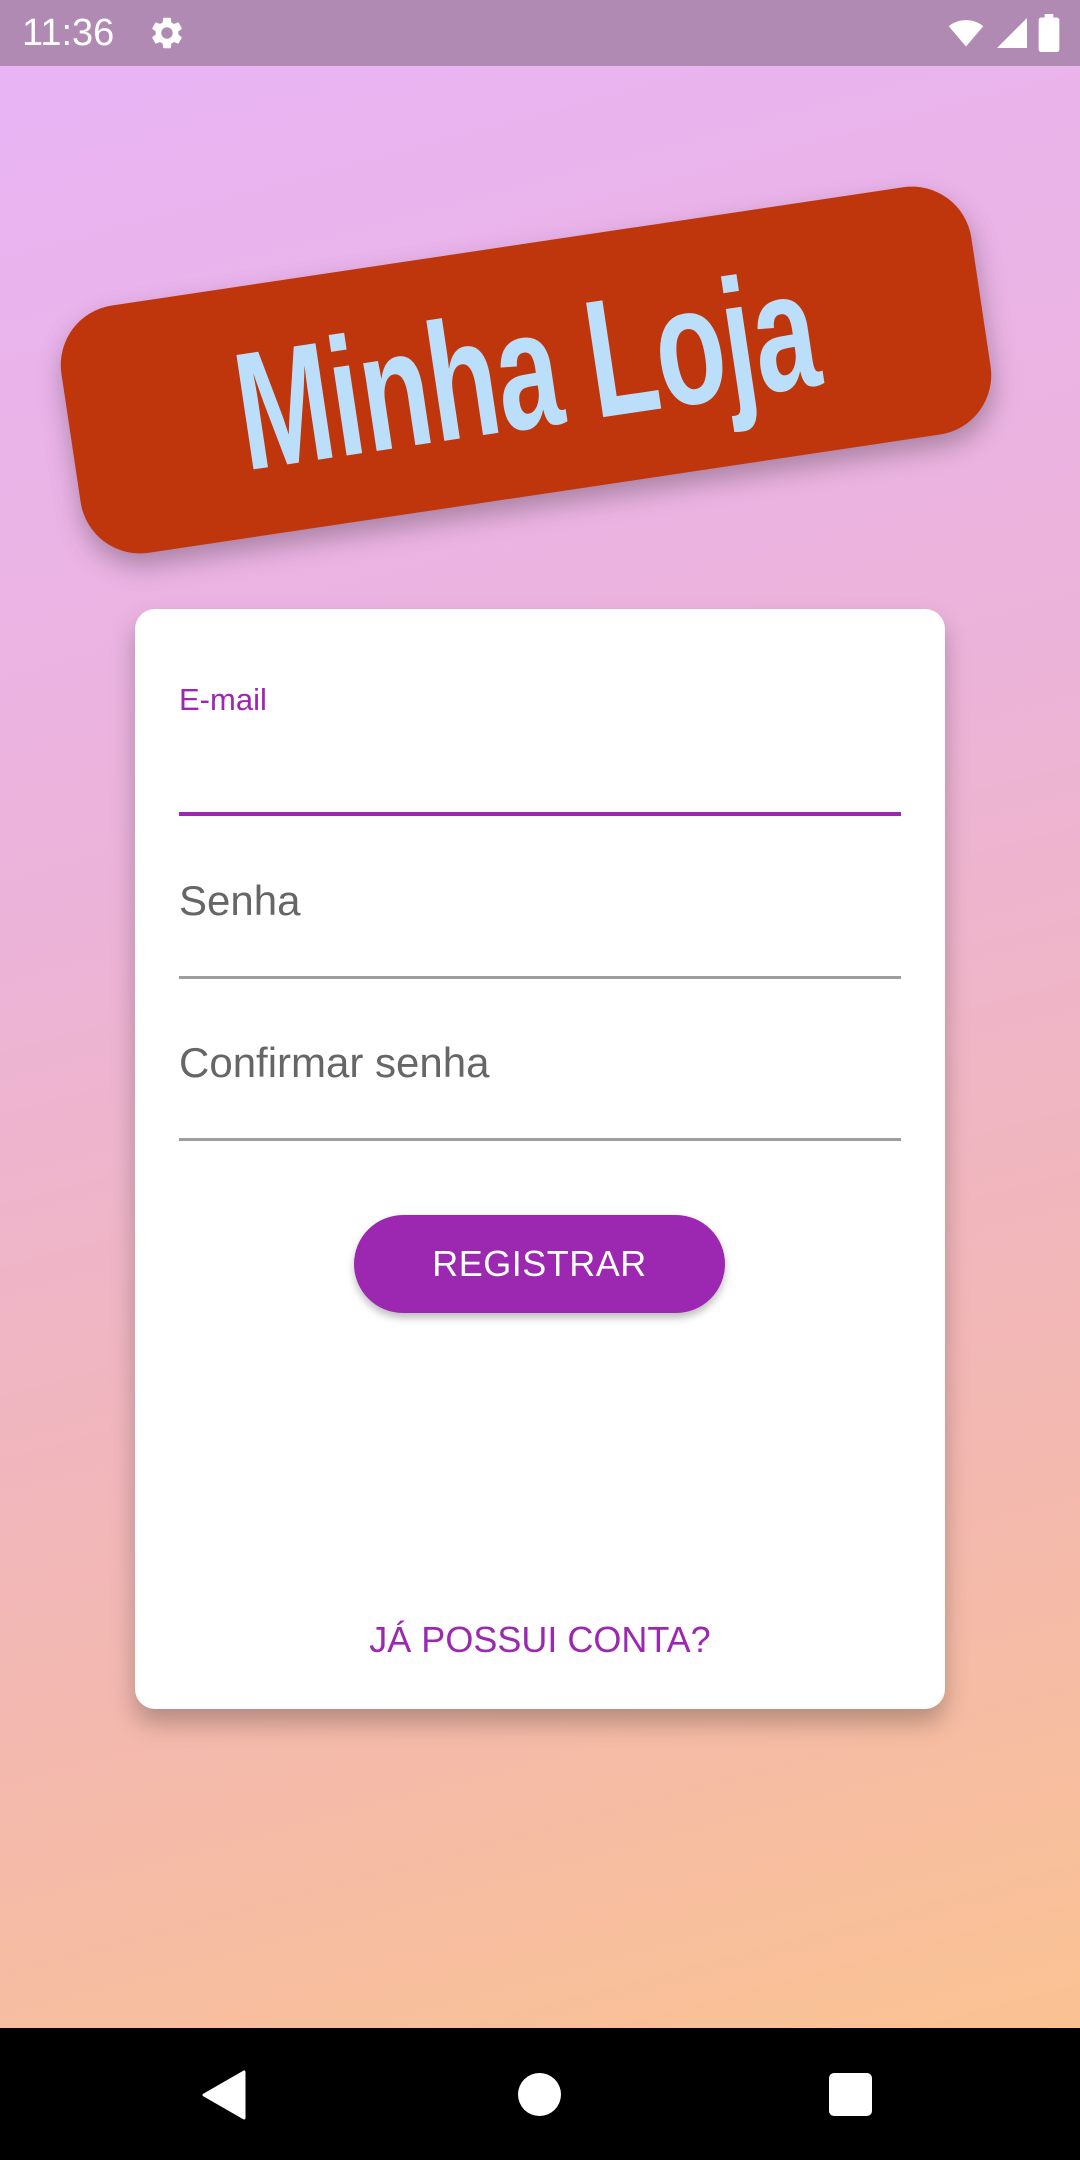 The height and width of the screenshot is (2160, 1080). I want to click on back-icon, so click(224, 2095).